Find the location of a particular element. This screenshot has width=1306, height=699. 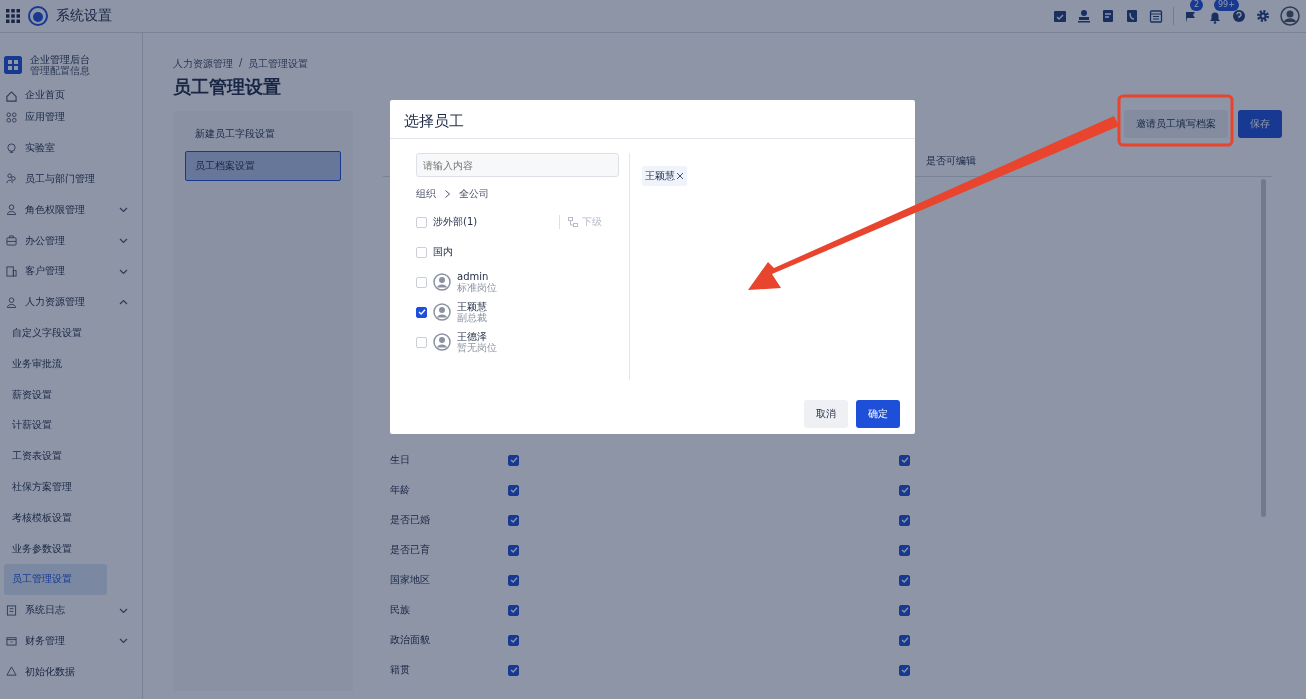

scrollbar is located at coordinates (1263, 348).